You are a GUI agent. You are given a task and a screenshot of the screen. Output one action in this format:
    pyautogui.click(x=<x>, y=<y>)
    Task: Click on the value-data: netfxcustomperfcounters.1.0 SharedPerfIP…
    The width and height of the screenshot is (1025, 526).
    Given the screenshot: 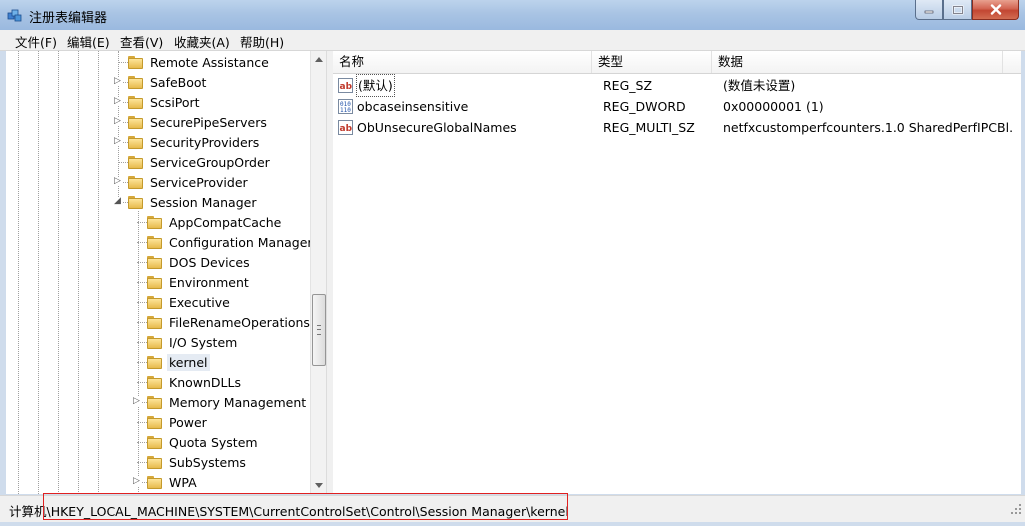 What is the action you would take?
    pyautogui.click(x=868, y=127)
    